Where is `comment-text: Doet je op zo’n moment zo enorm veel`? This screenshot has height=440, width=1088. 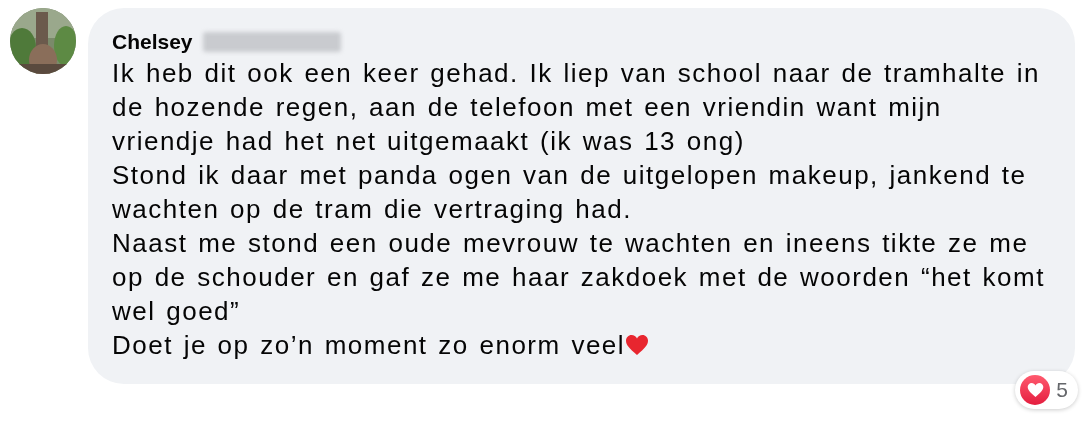 comment-text: Doet je op zo’n moment zo enorm veel is located at coordinates (583, 345).